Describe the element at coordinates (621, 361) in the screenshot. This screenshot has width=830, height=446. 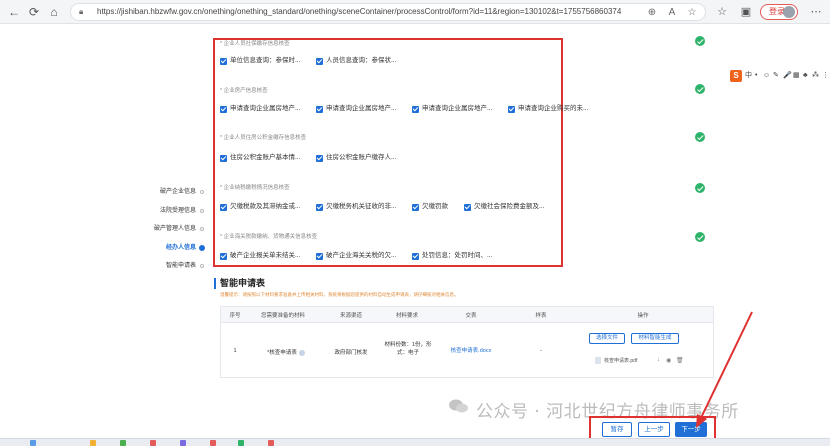
I see `file-name: 核查申请表.pdf` at that location.